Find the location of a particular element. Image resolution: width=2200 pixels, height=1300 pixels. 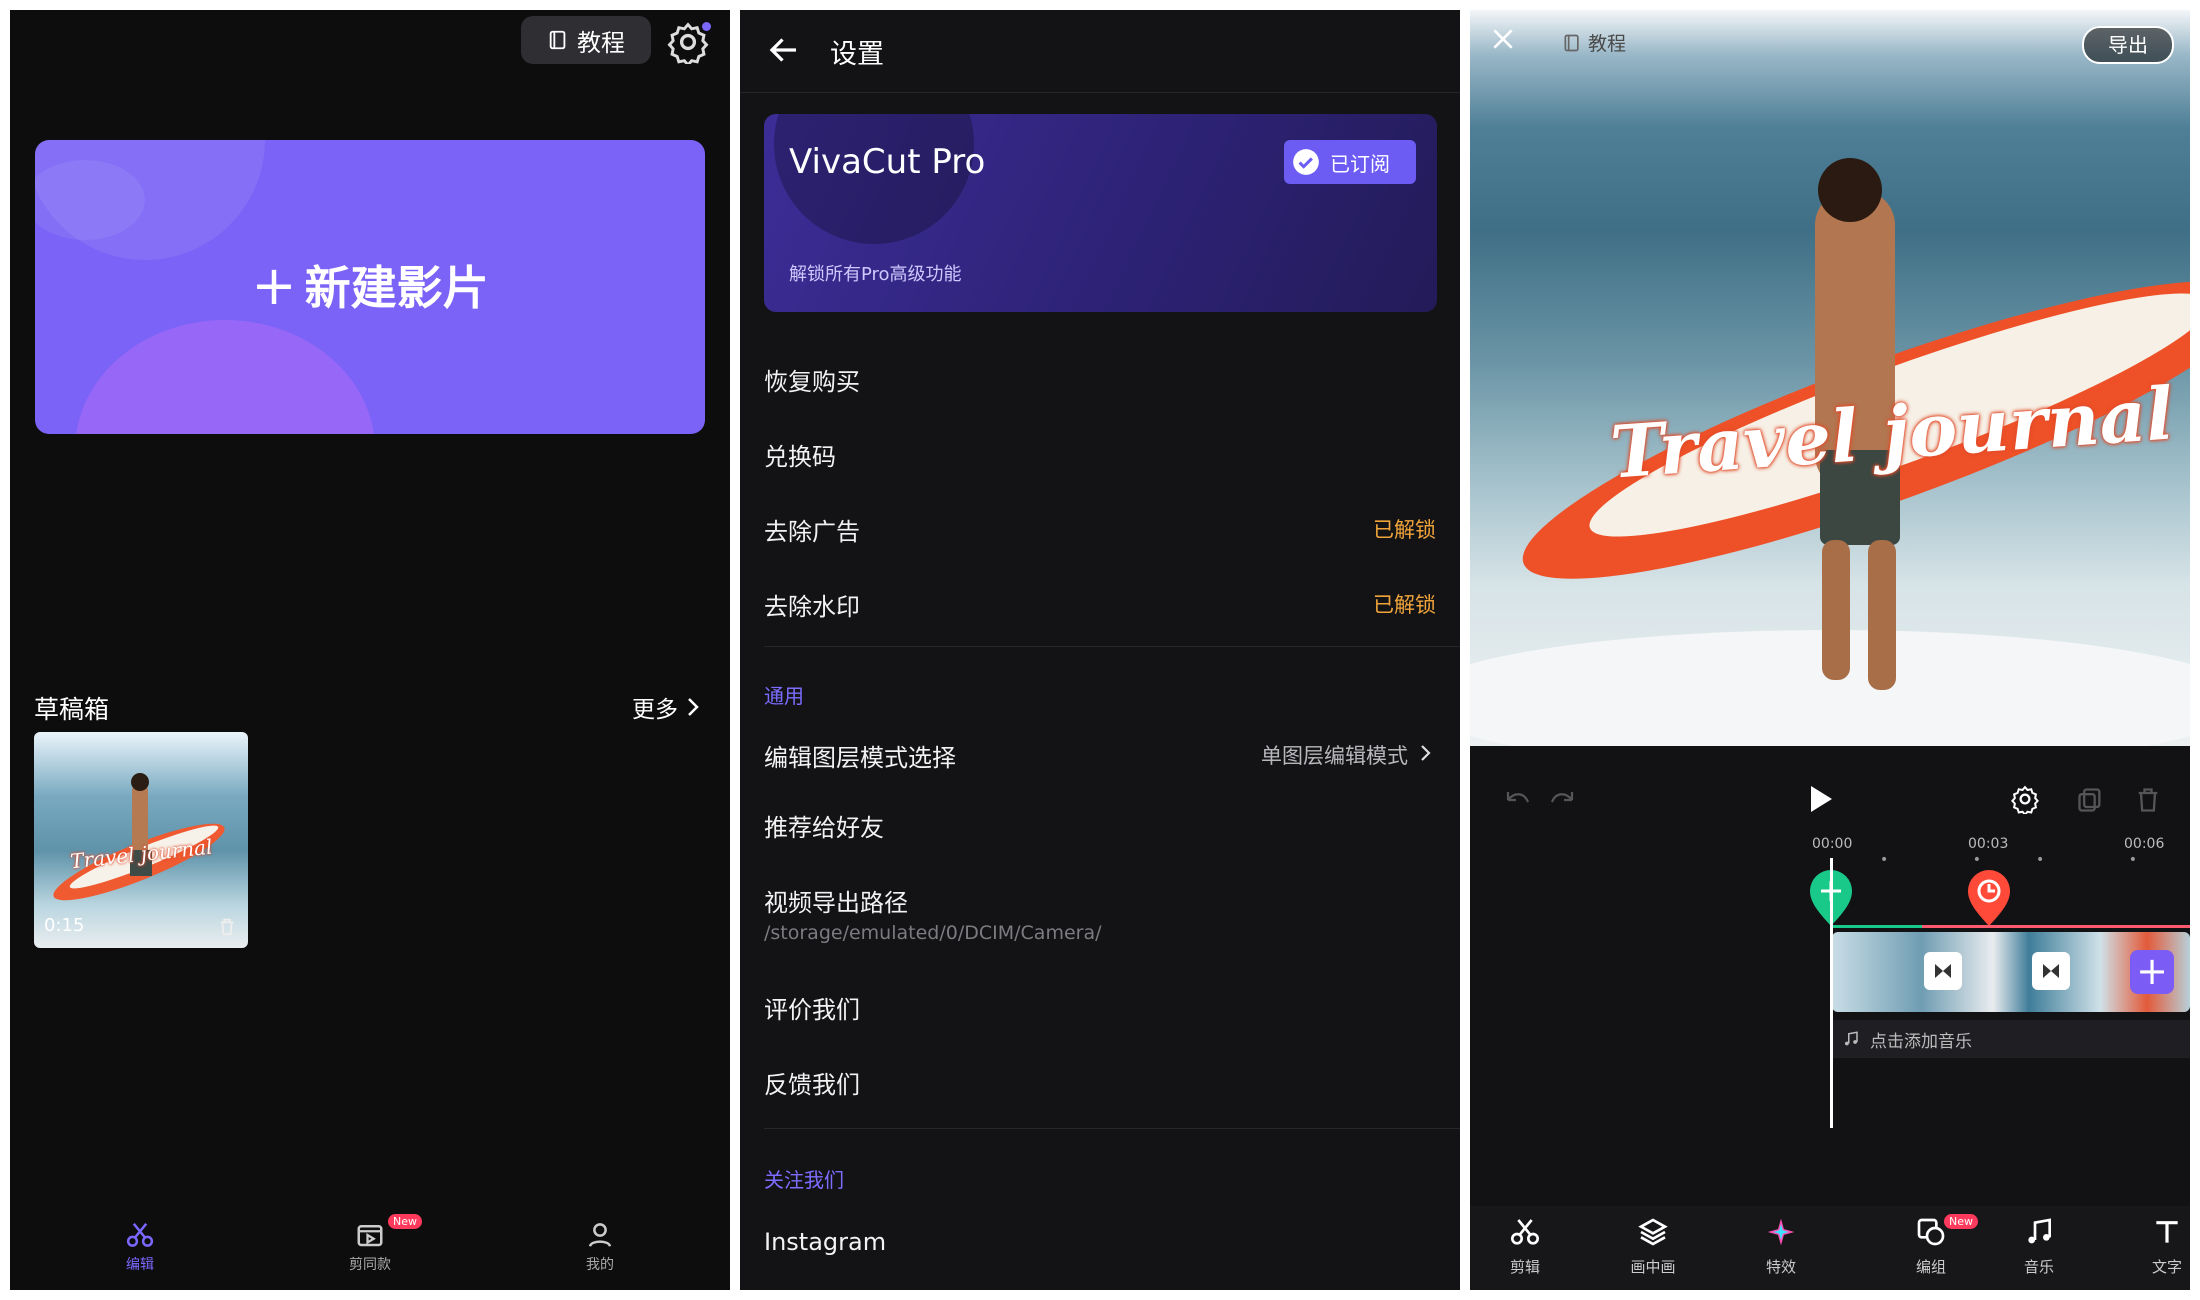

user-icon is located at coordinates (600, 1235).